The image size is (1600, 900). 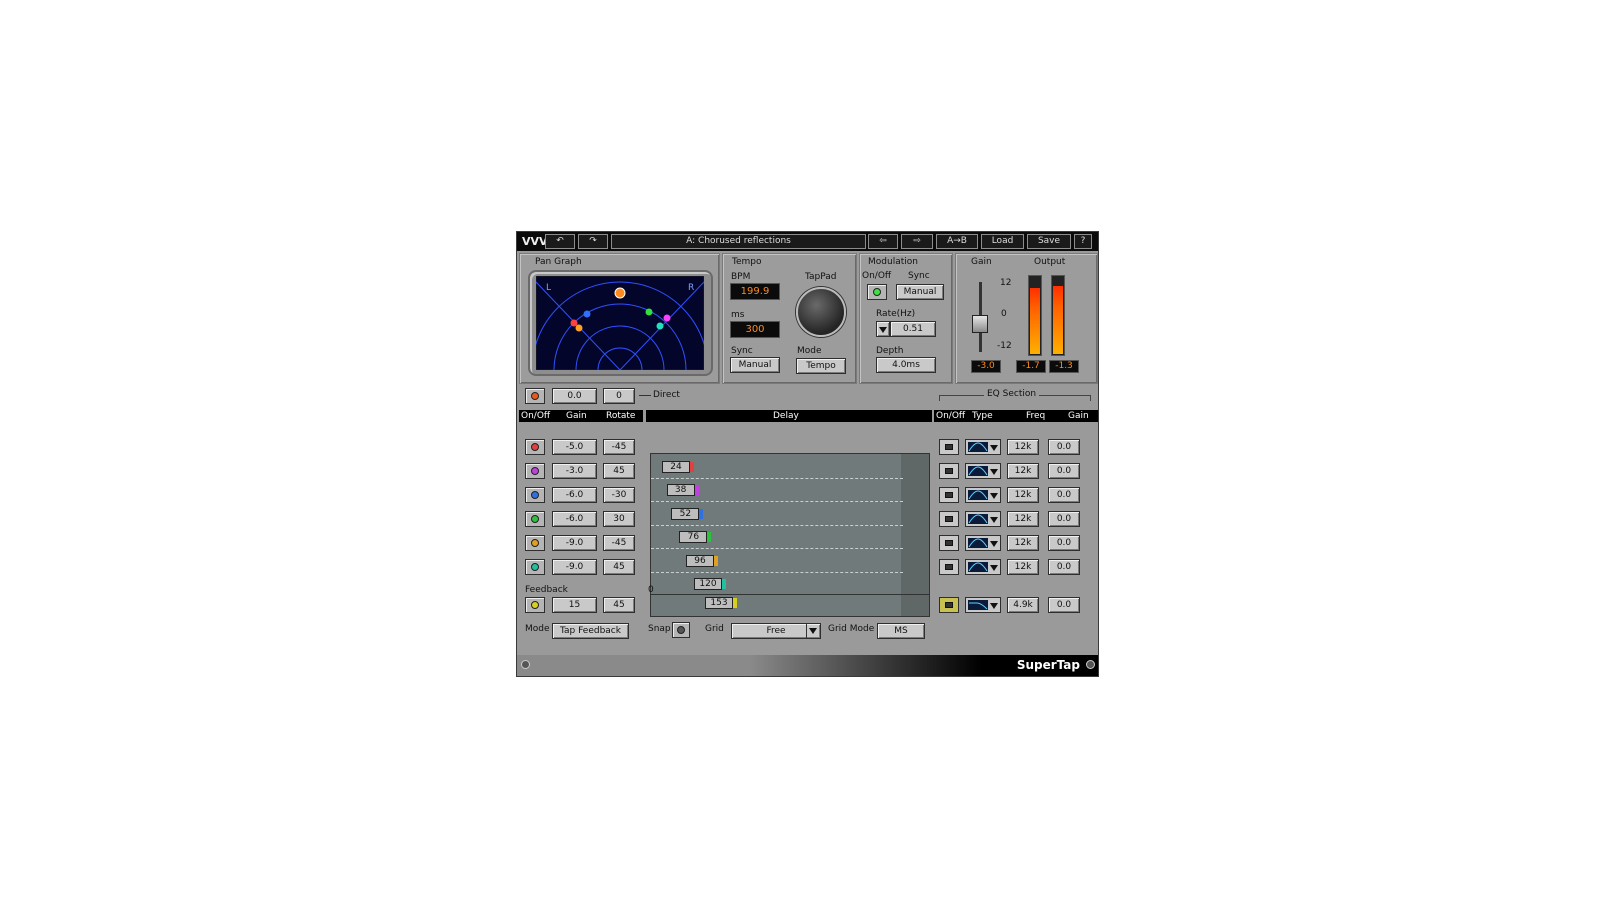 What do you see at coordinates (896, 314) in the screenshot?
I see `rate-label: Rate(Hz)` at bounding box center [896, 314].